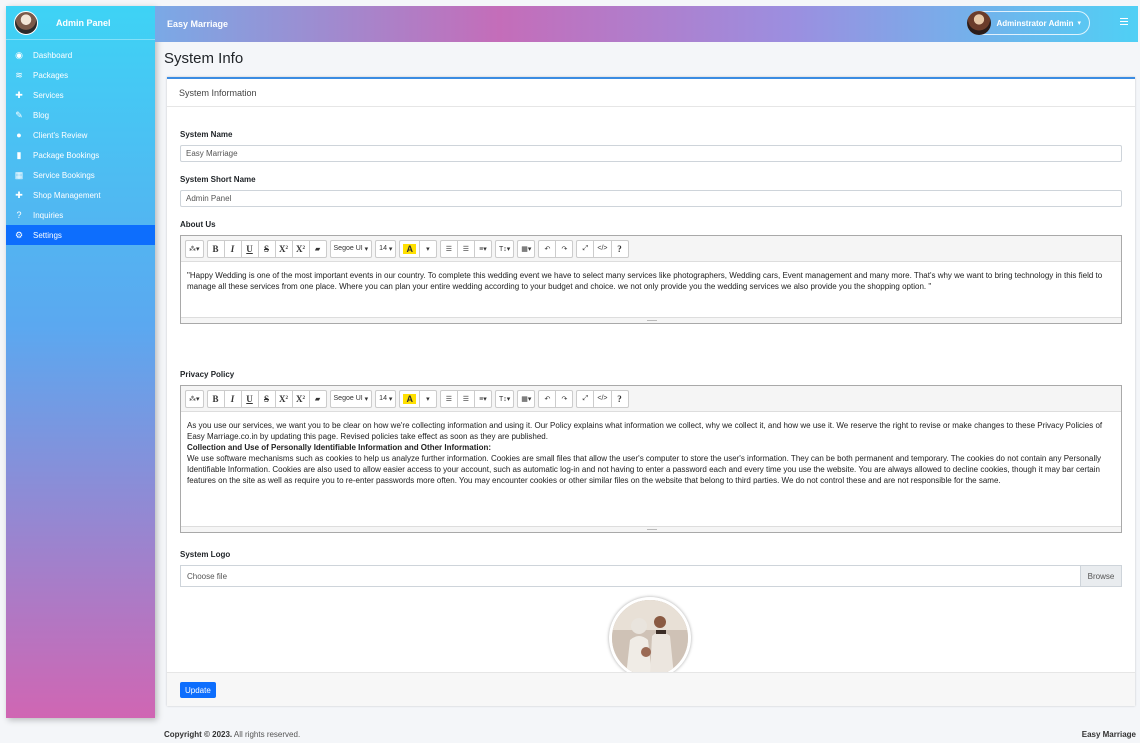 This screenshot has height=743, width=1140. I want to click on dashboard-icon: ◉, so click(19, 54).